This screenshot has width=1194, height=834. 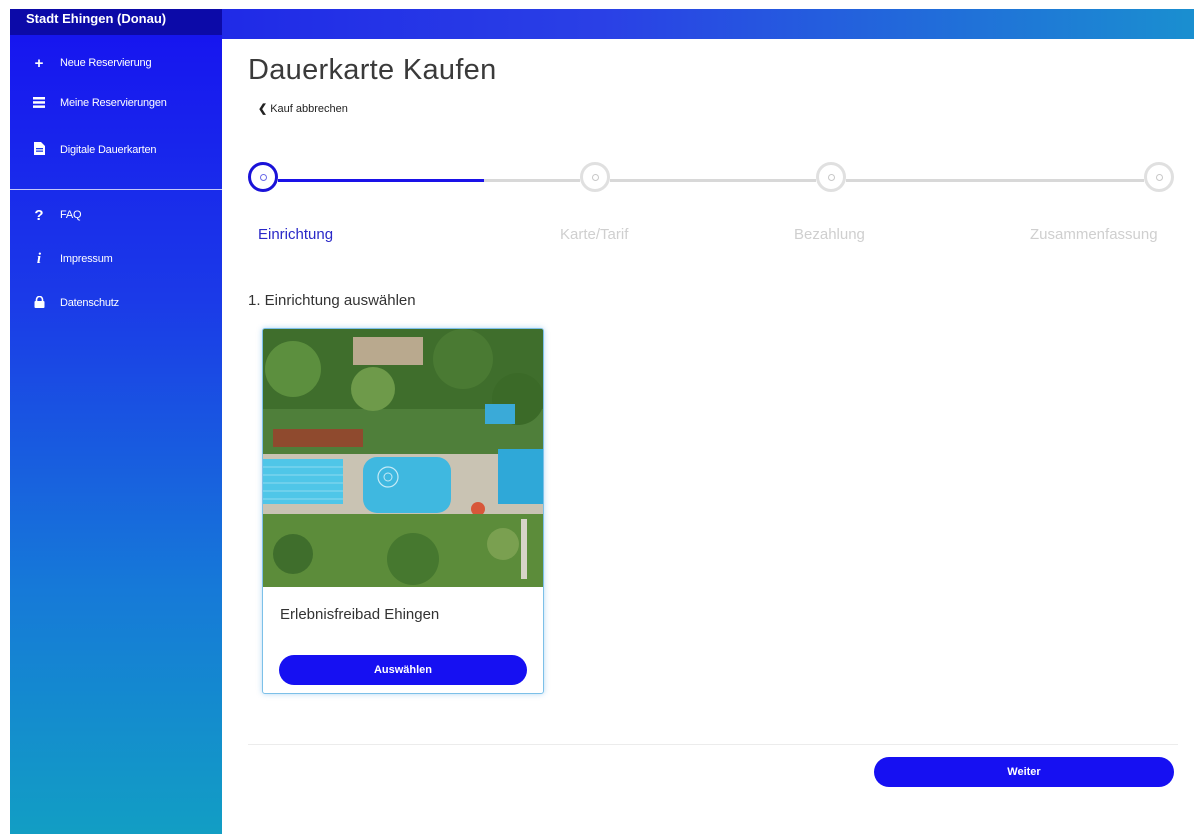 I want to click on step-4-circle, so click(x=1159, y=177).